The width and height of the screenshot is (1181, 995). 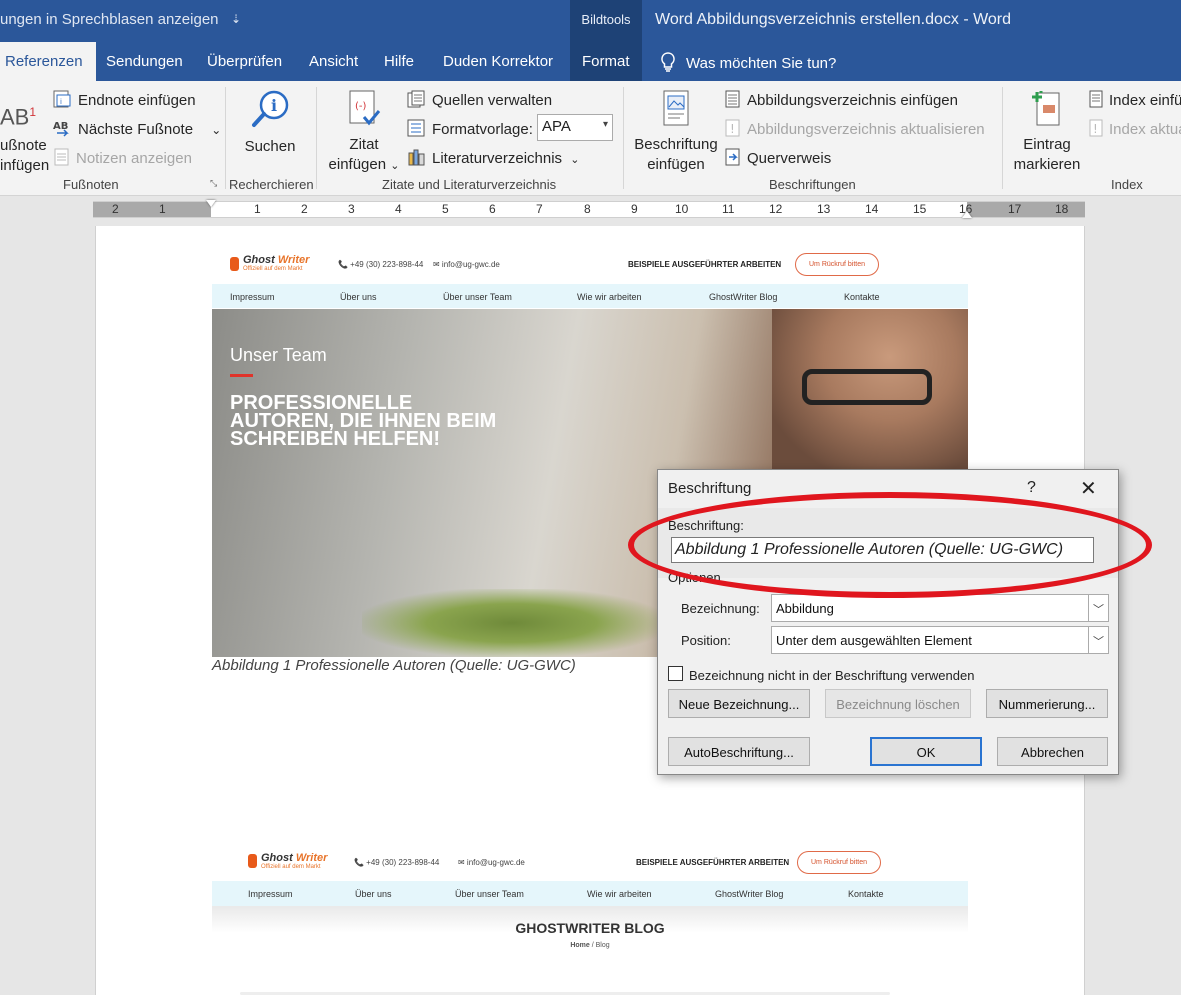 What do you see at coordinates (477, 297) in the screenshot?
I see `site-nav-item: Über unser Team` at bounding box center [477, 297].